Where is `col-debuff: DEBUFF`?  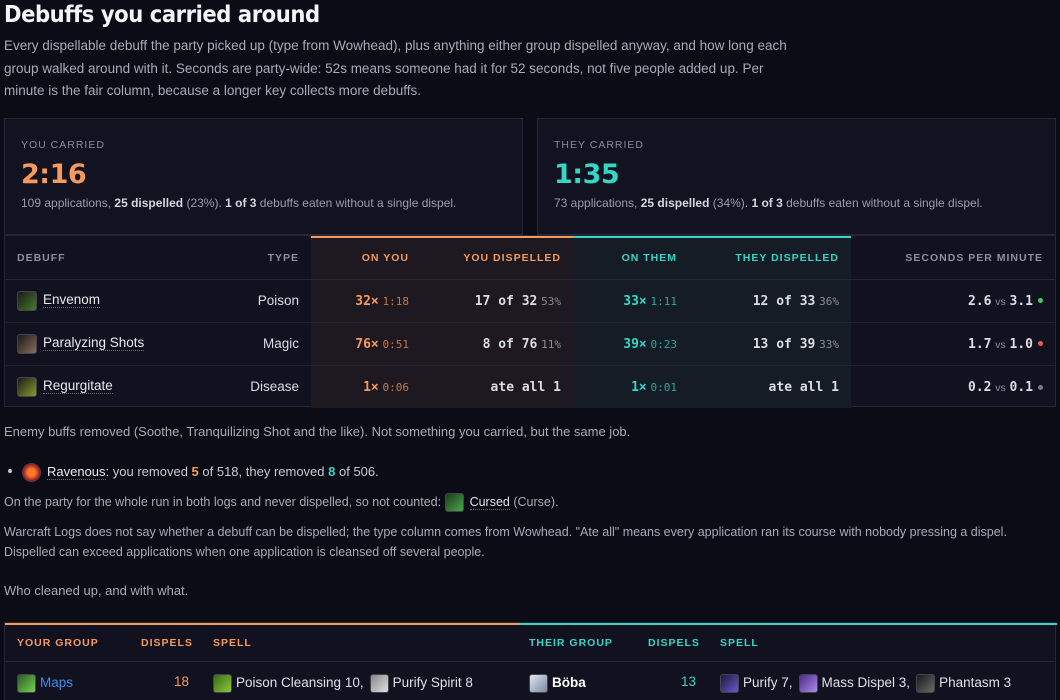 col-debuff: DEBUFF is located at coordinates (95, 258).